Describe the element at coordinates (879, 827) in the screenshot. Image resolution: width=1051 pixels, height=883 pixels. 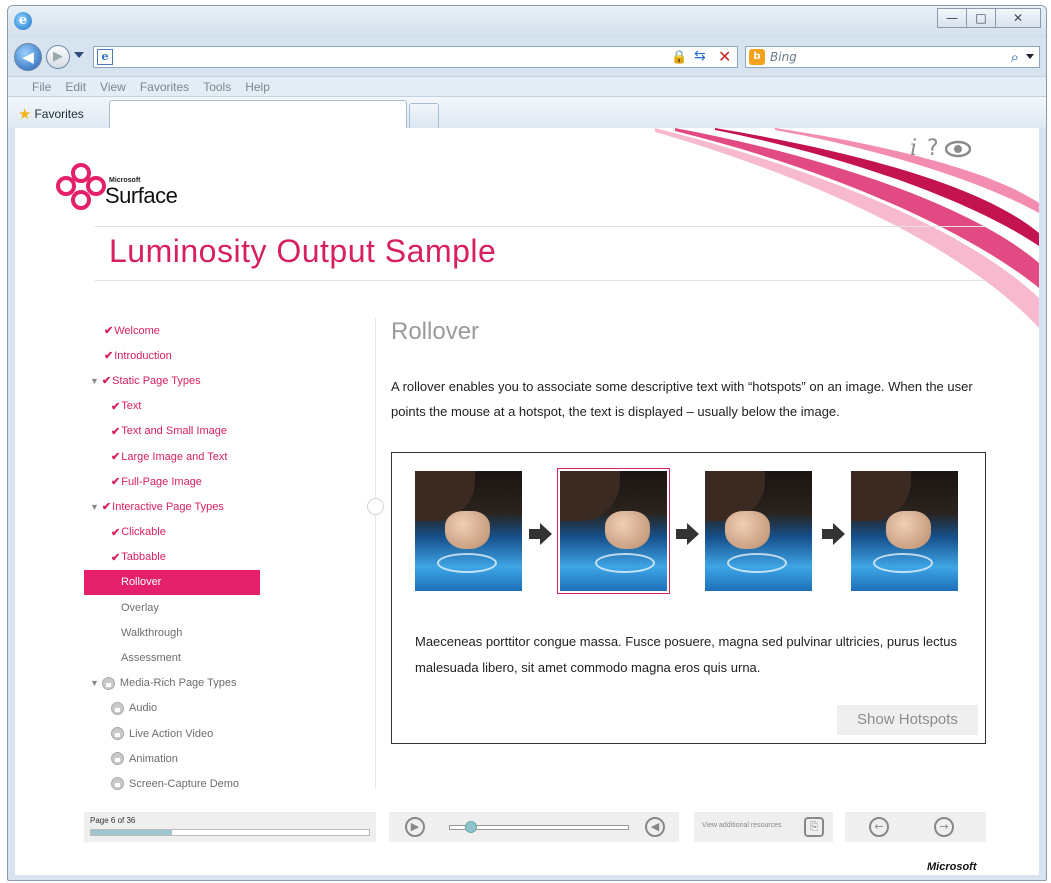
I see `previous-page-icon: ←` at that location.